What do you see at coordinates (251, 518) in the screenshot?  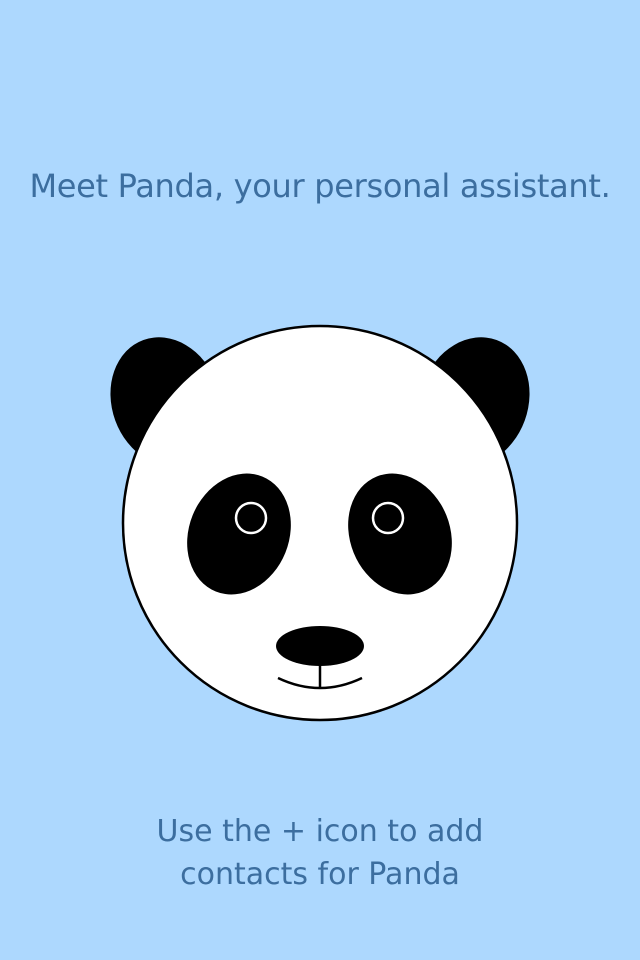 I see `left-eye` at bounding box center [251, 518].